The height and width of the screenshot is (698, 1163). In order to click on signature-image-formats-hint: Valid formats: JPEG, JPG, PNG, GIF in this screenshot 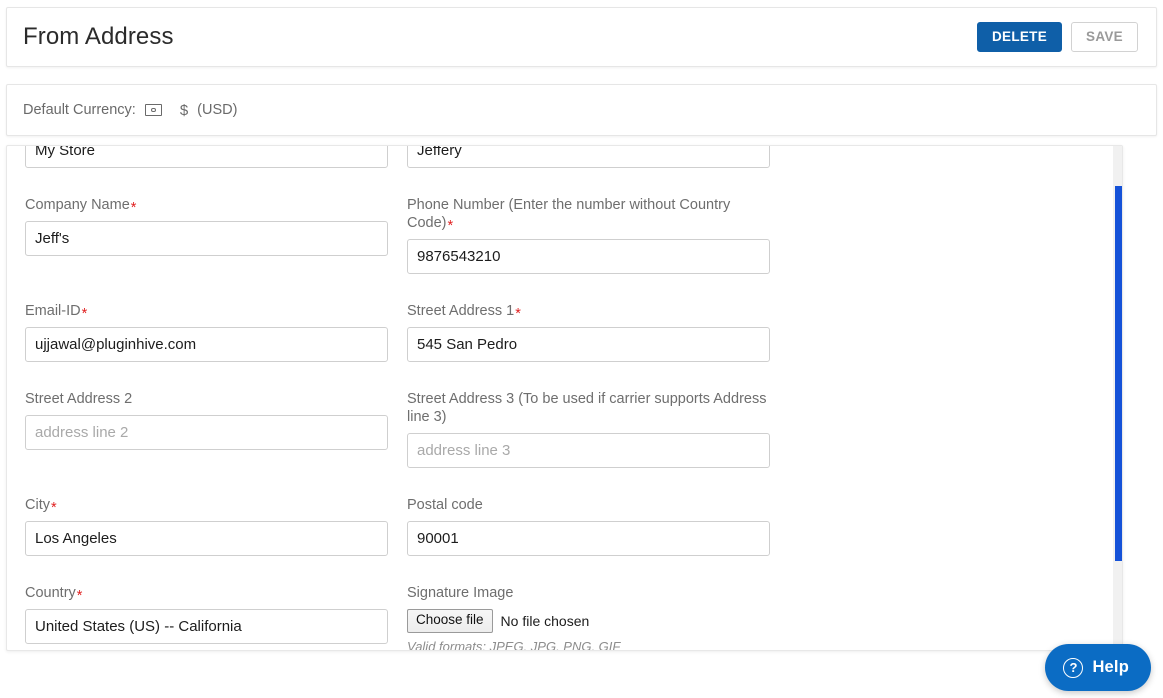, I will do `click(514, 645)`.